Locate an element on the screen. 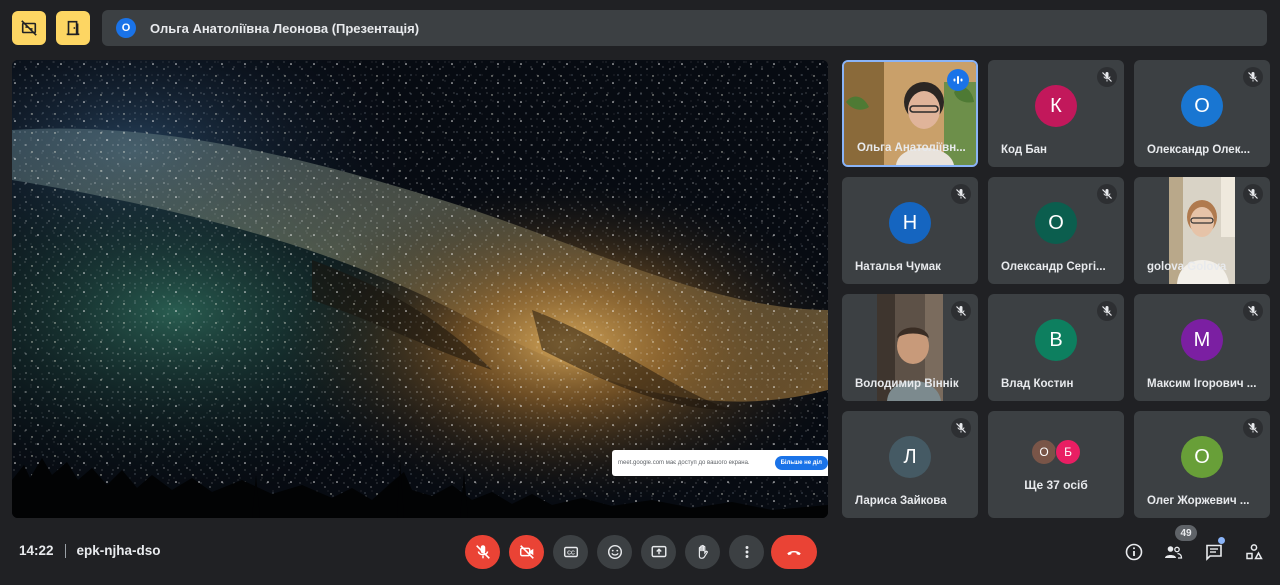 The width and height of the screenshot is (1280, 585). more-participants-avatars: О Б is located at coordinates (1056, 452).